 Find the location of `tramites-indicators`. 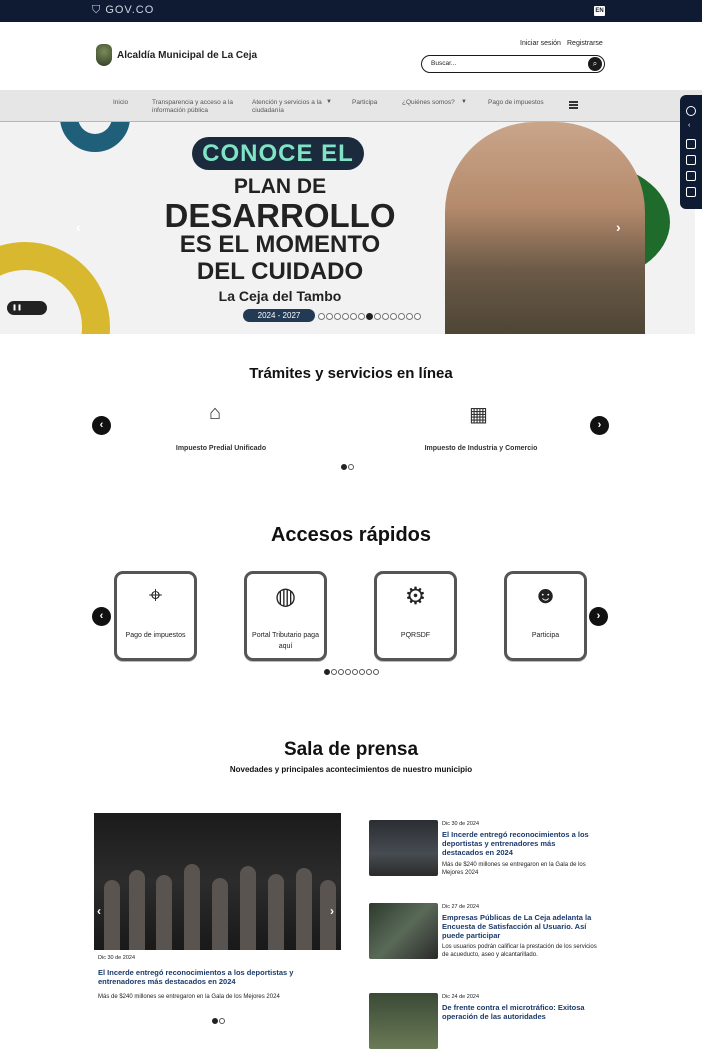

tramites-indicators is located at coordinates (351, 467).